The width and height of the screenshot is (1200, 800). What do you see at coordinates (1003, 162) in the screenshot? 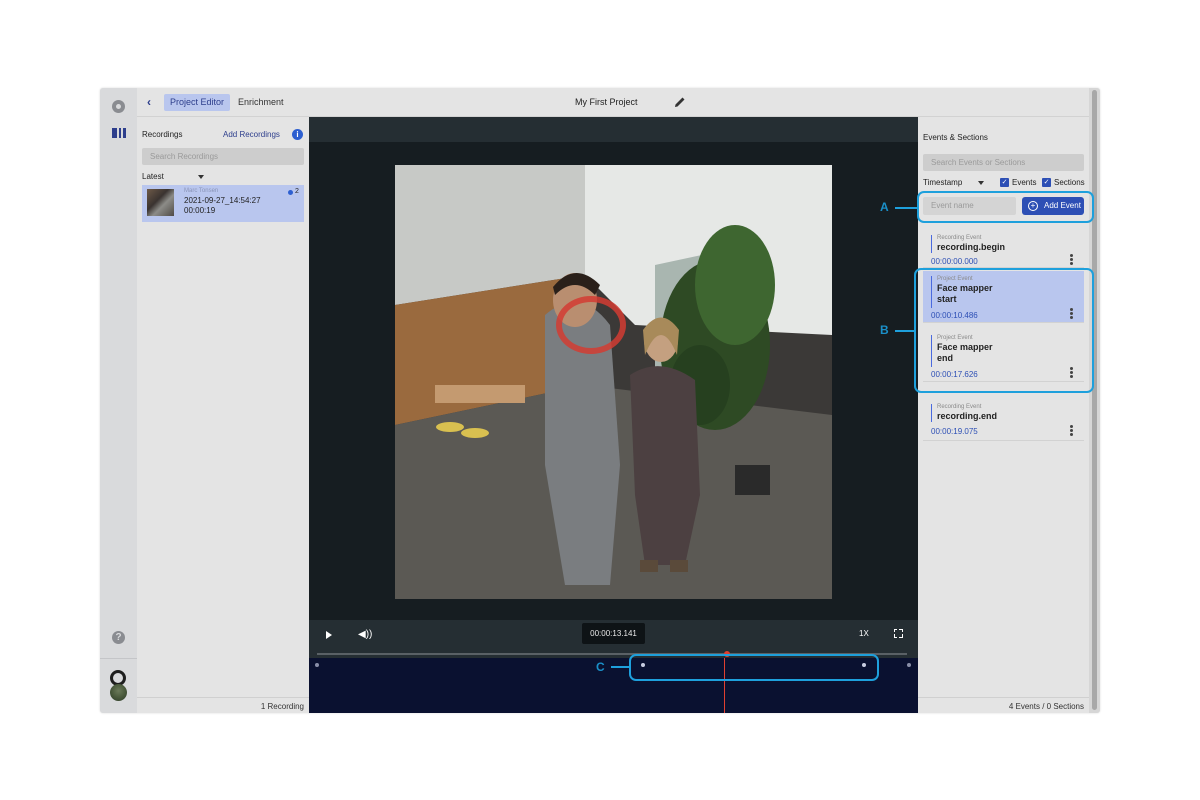
I see `search-events-input: Search Events or Sections` at bounding box center [1003, 162].